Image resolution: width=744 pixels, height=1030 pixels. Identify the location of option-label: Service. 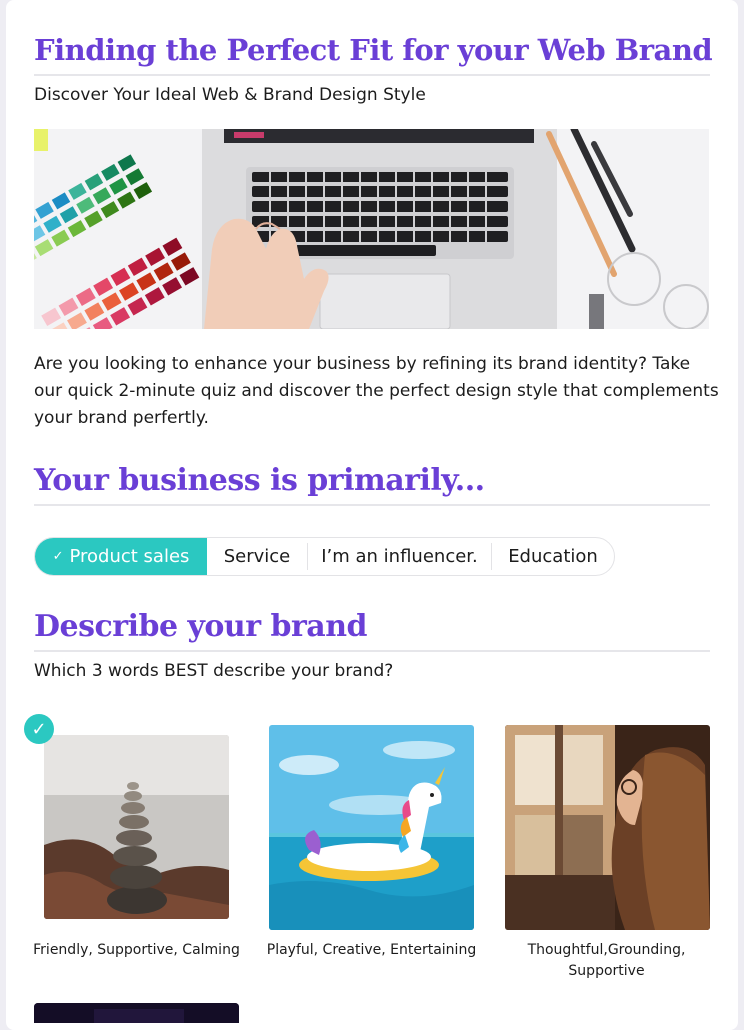
(257, 556).